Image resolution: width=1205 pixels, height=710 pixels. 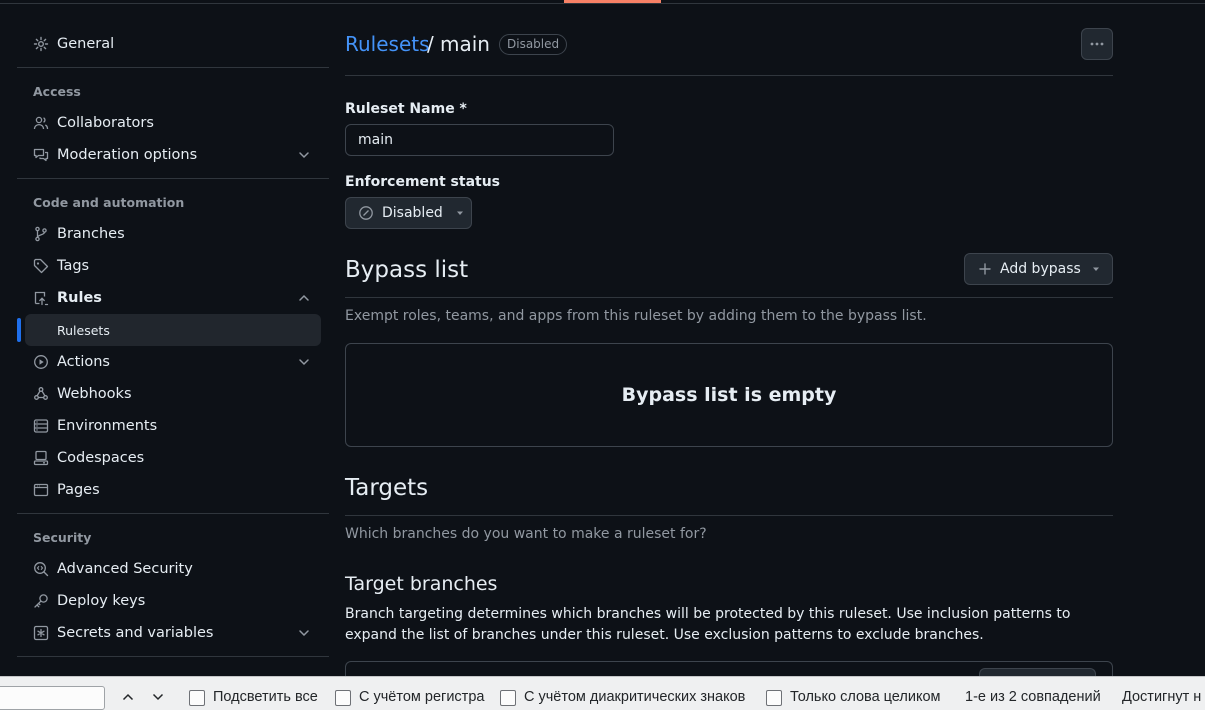 What do you see at coordinates (173, 458) in the screenshot?
I see `sidebar-item-codespaces: Codespaces` at bounding box center [173, 458].